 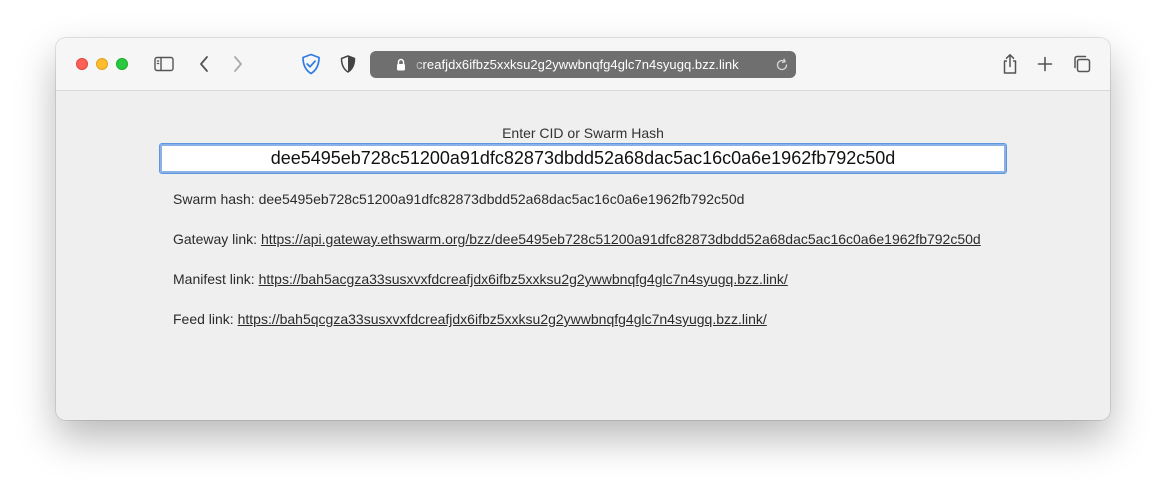 I want to click on cid-input, so click(x=583, y=158).